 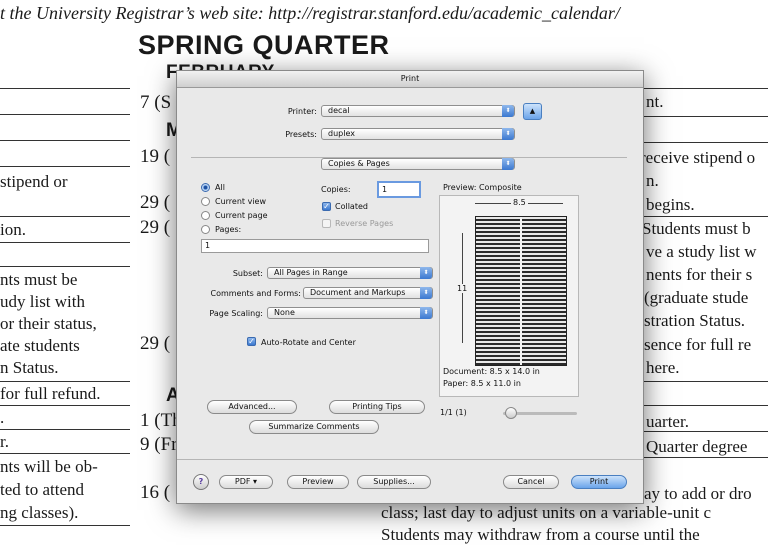 I want to click on left-text-line: r., so click(x=4, y=441).